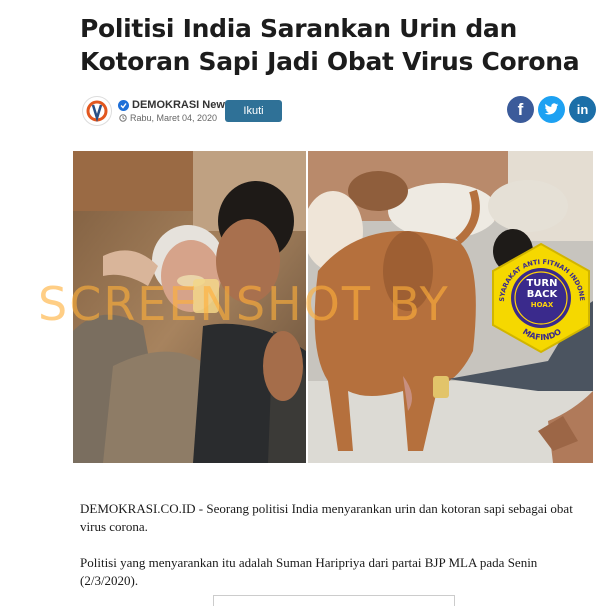 The width and height of the screenshot is (600, 608). I want to click on linkedin-share-button: in, so click(582, 109).